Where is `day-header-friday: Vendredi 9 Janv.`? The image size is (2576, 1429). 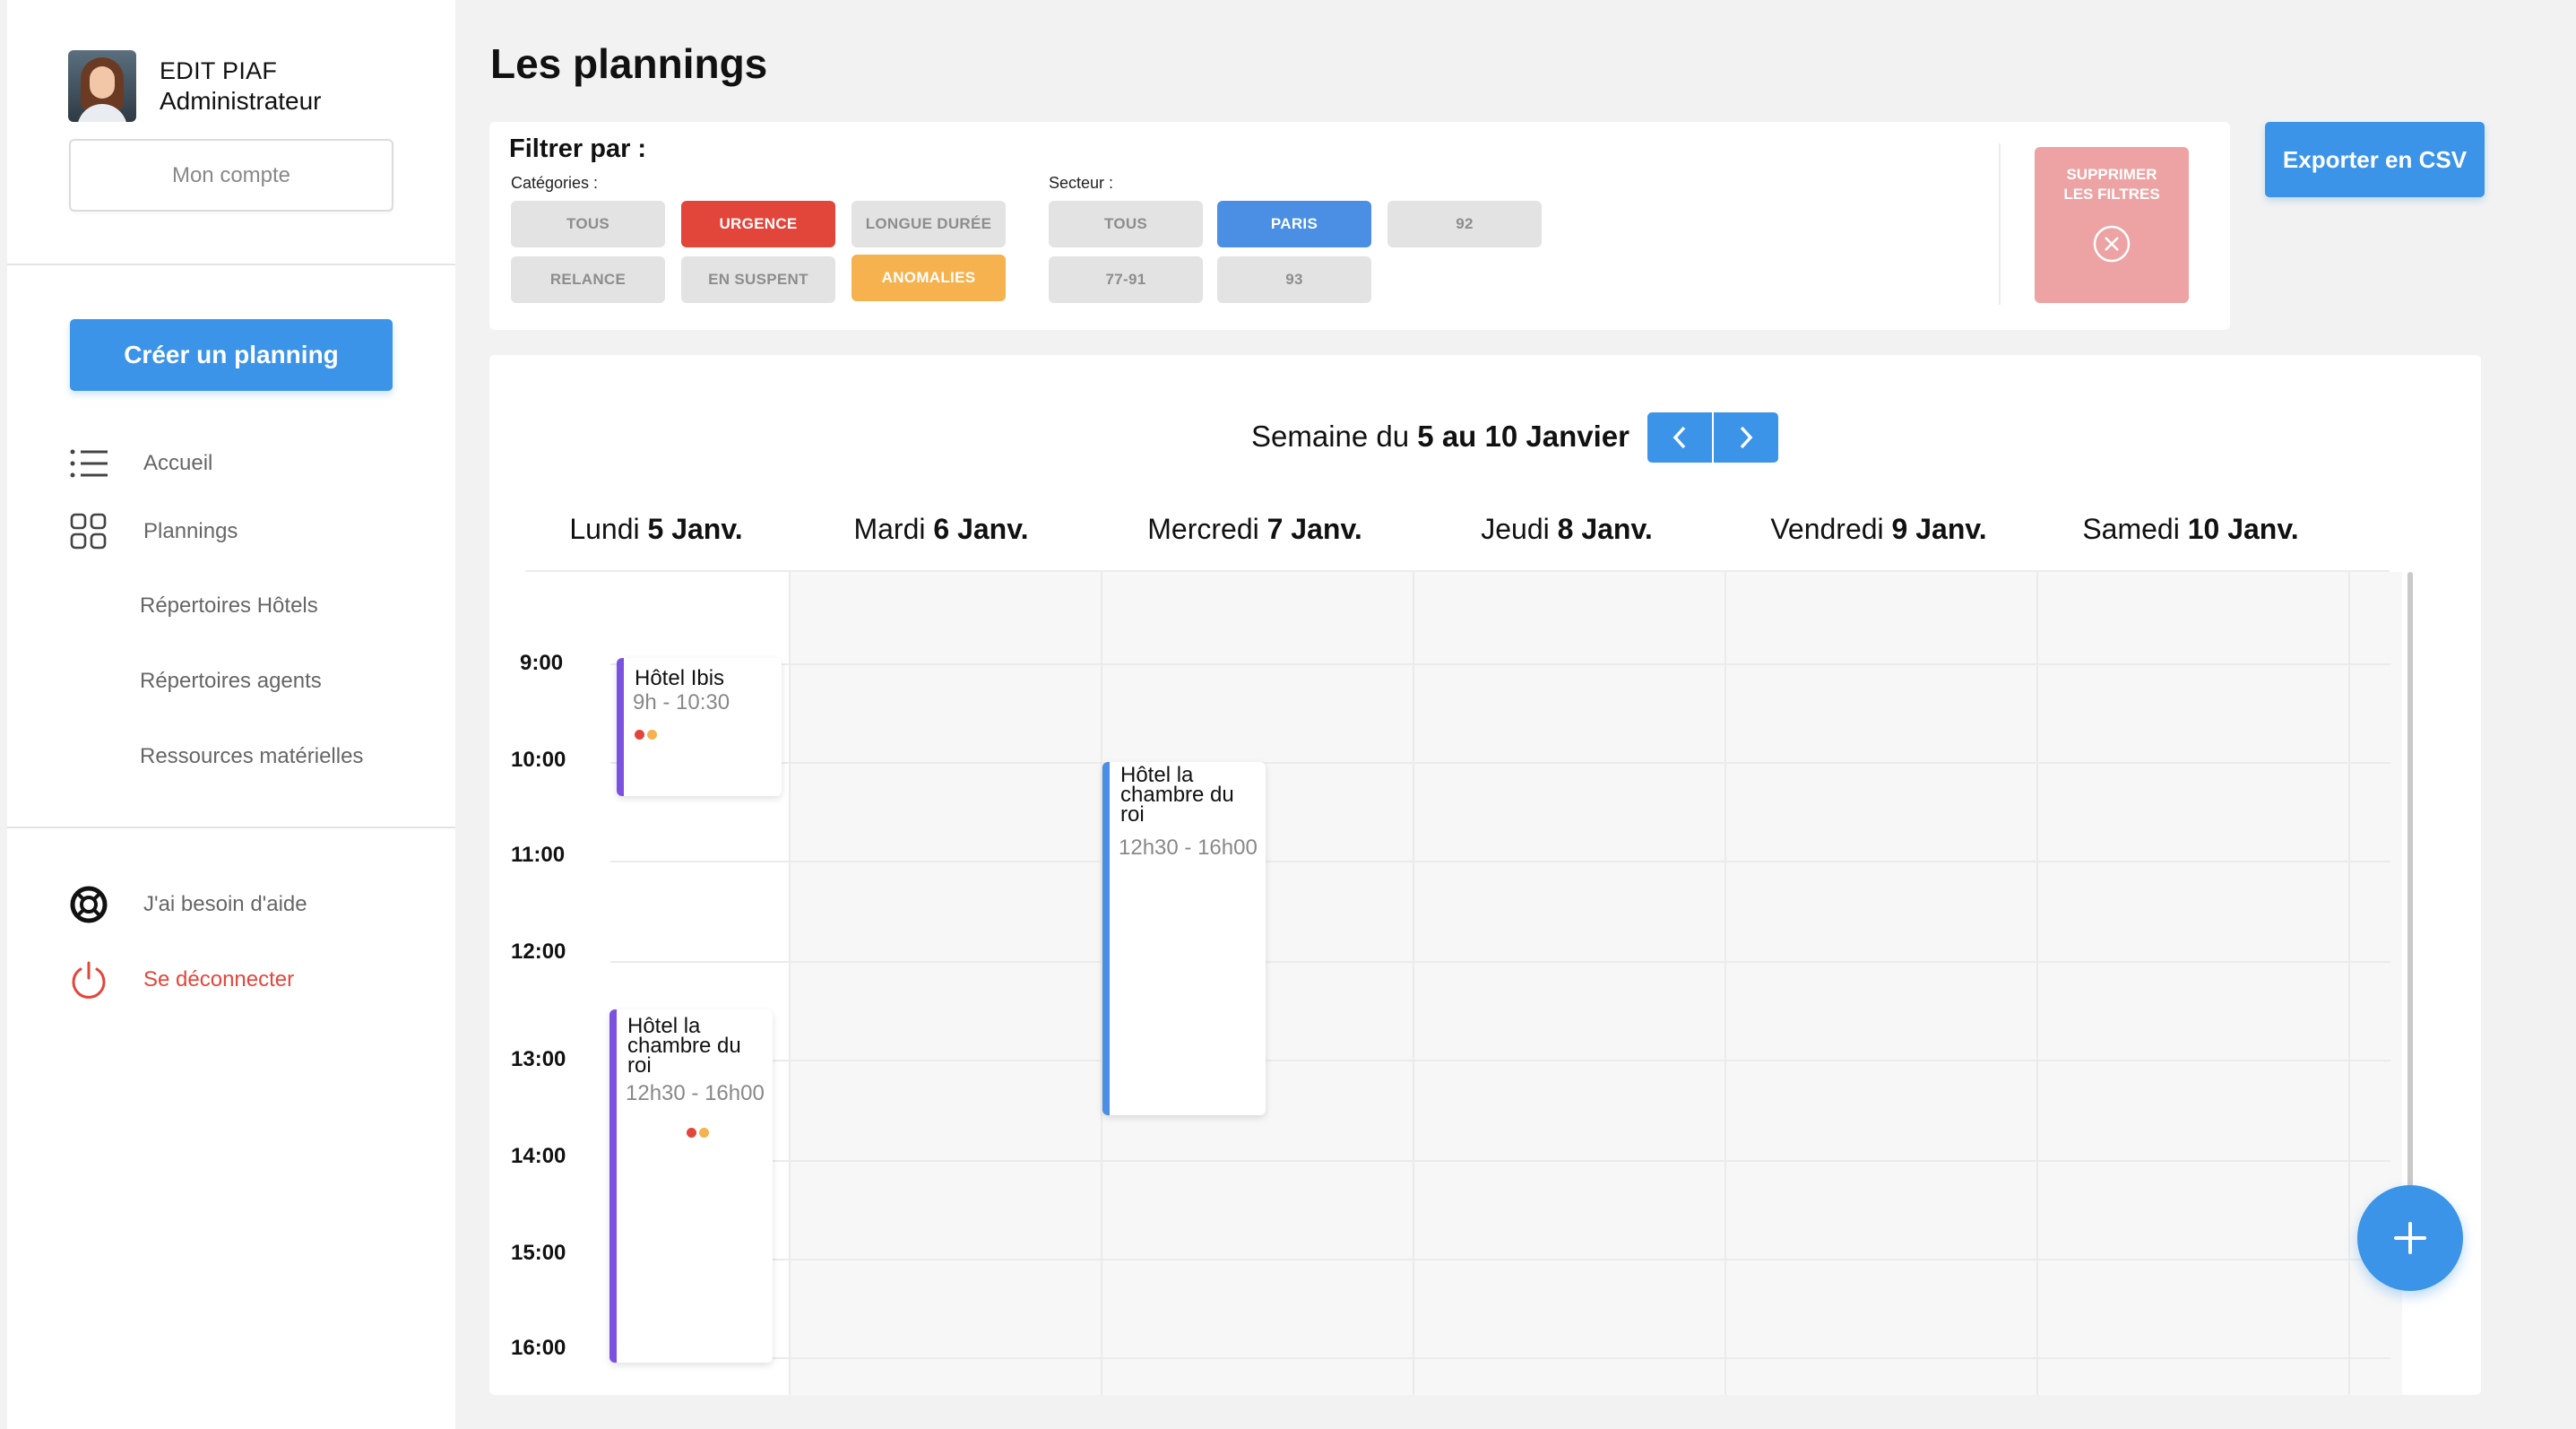
day-header-friday: Vendredi 9 Janv. is located at coordinates (1878, 529).